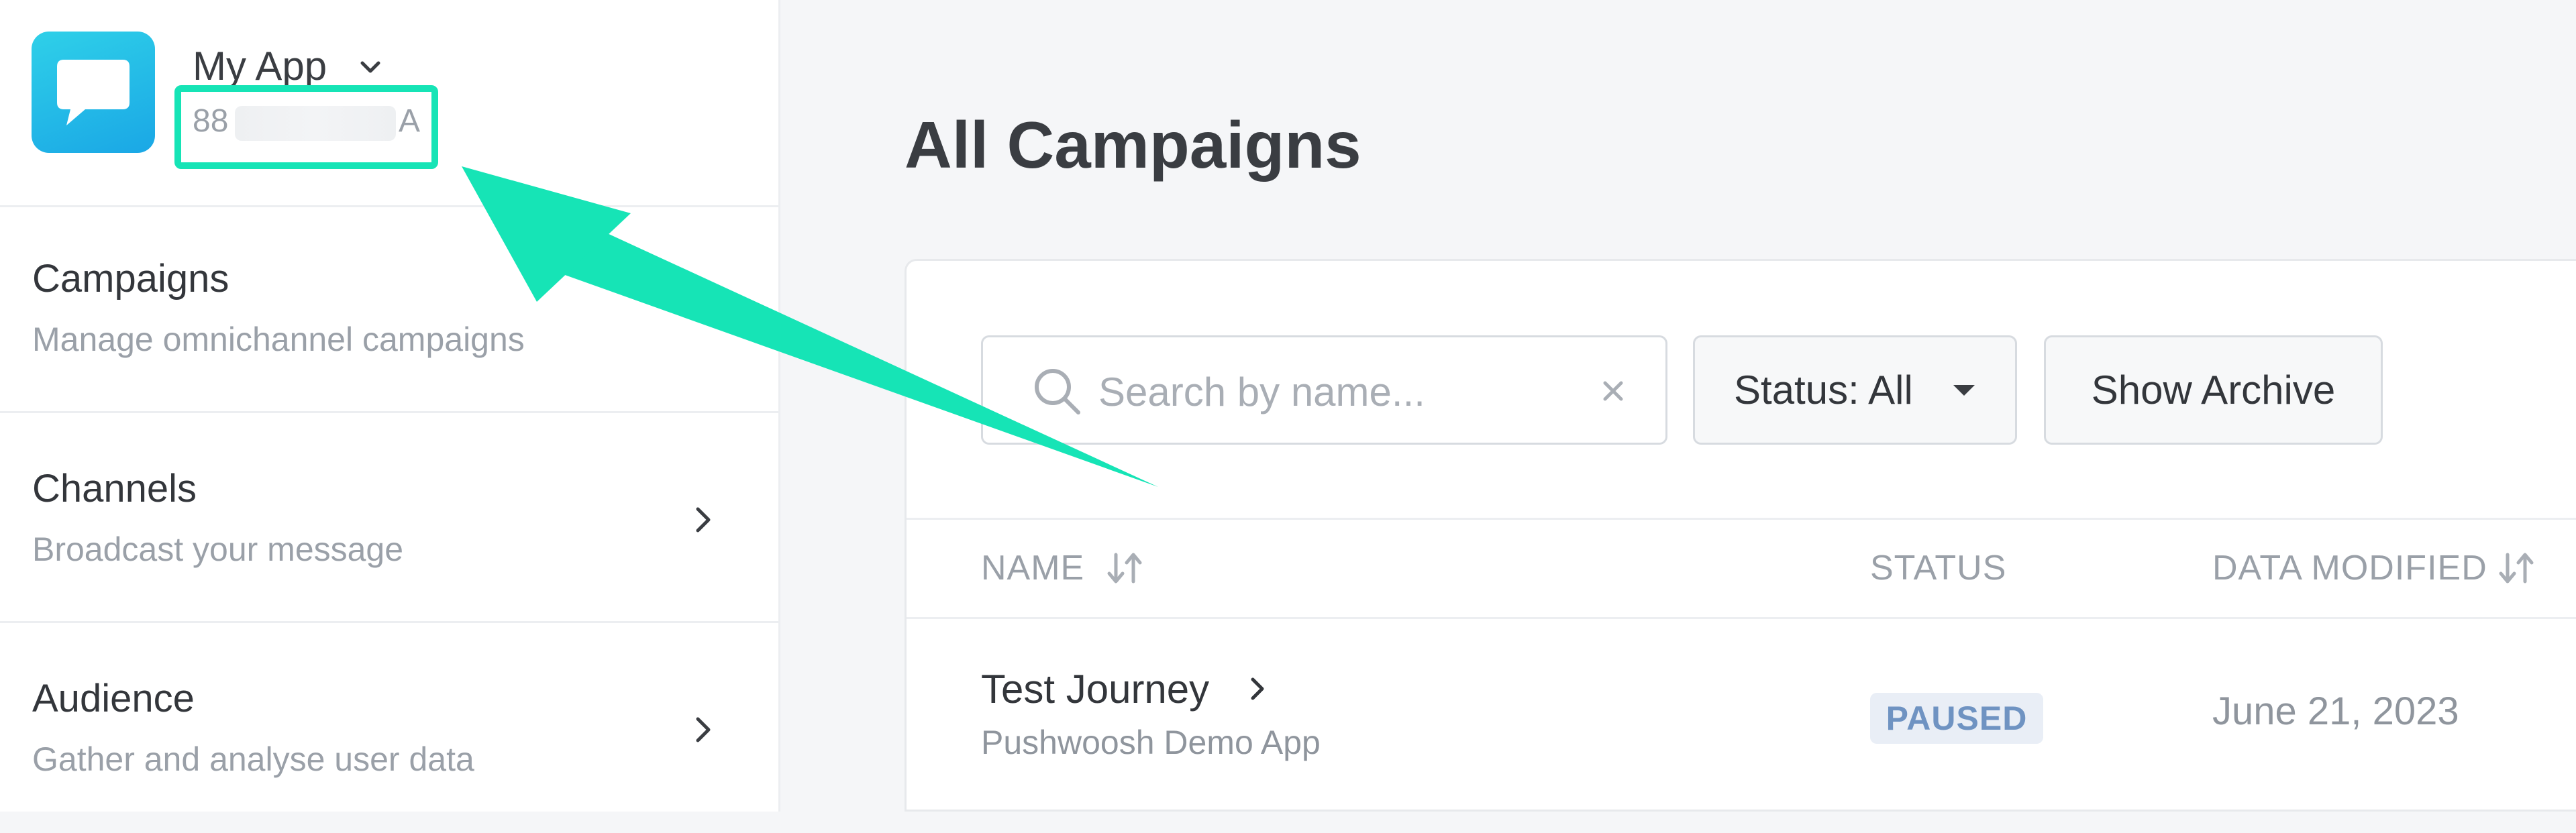  I want to click on chevron-down-icon, so click(370, 67).